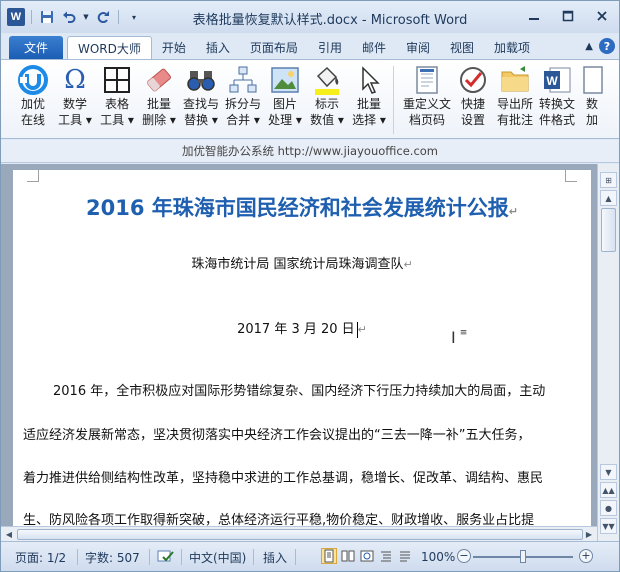 The height and width of the screenshot is (572, 620). I want to click on word-count: 字数: 507, so click(112, 557).